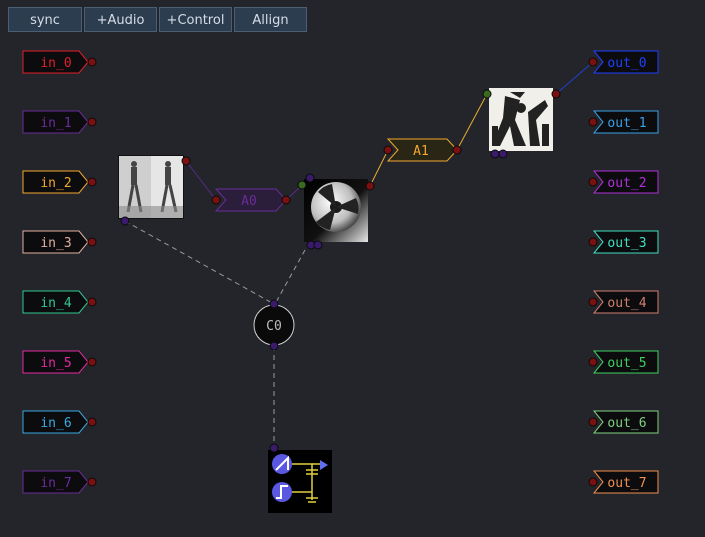 This screenshot has width=705, height=537. Describe the element at coordinates (55, 363) in the screenshot. I see `input-label: in_5` at that location.